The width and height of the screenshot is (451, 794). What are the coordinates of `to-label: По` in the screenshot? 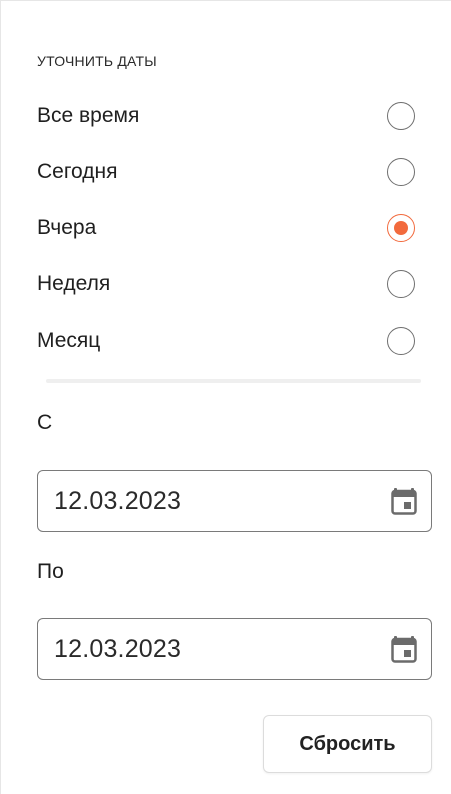 It's located at (50, 571).